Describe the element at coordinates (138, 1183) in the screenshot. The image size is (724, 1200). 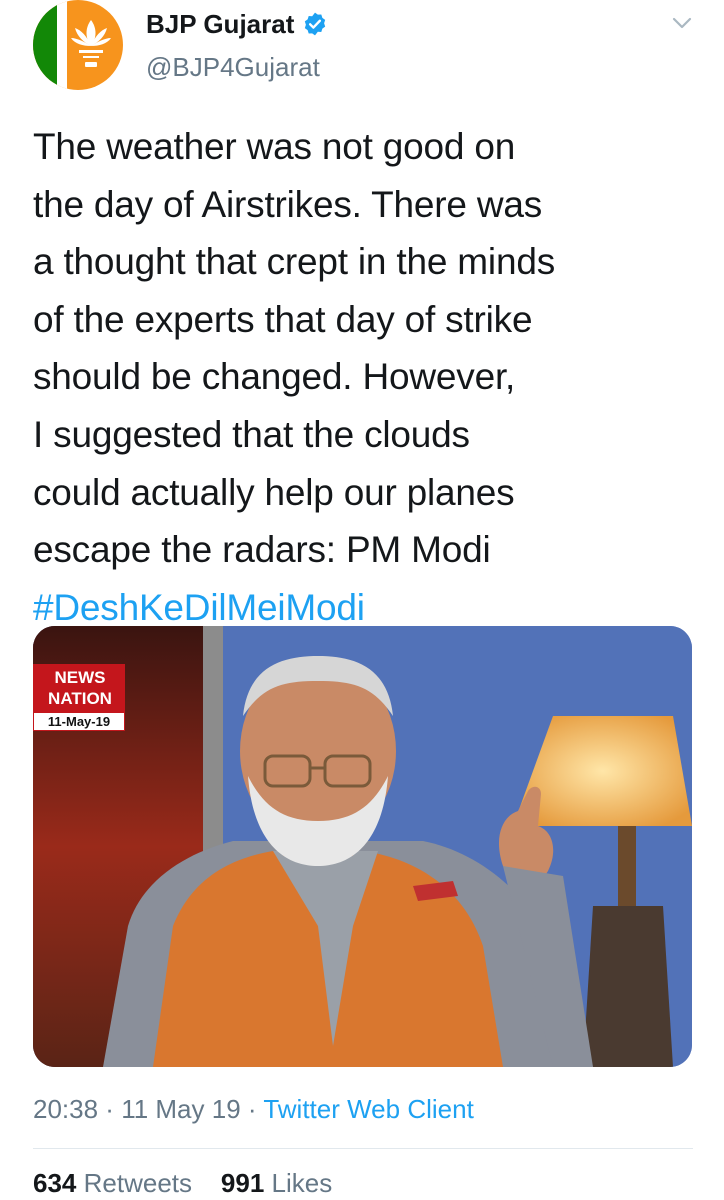
I see `retweets-label: Retweets` at that location.